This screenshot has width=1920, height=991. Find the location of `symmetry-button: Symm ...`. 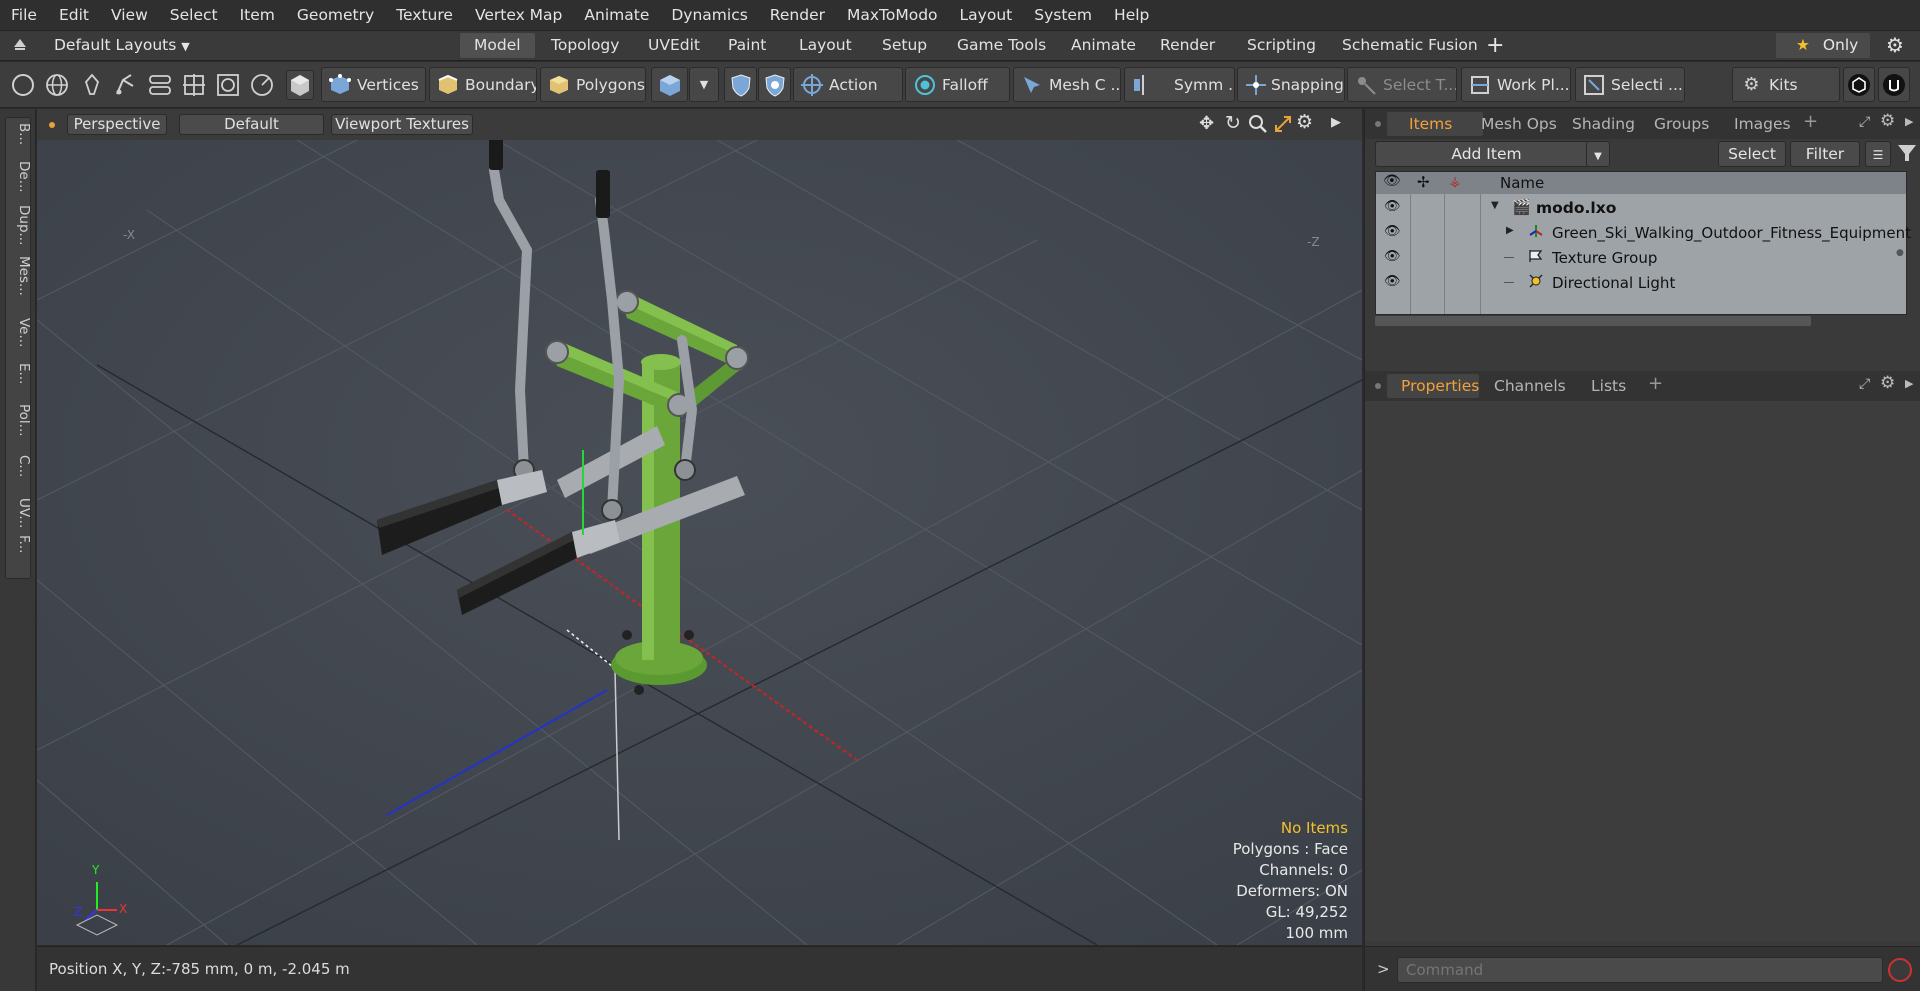

symmetry-button: Symm ... is located at coordinates (1179, 84).